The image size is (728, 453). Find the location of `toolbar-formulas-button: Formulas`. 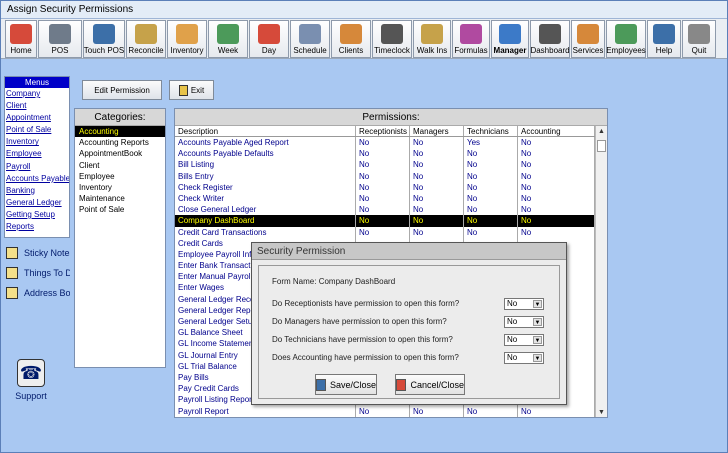

toolbar-formulas-button: Formulas is located at coordinates (471, 39).